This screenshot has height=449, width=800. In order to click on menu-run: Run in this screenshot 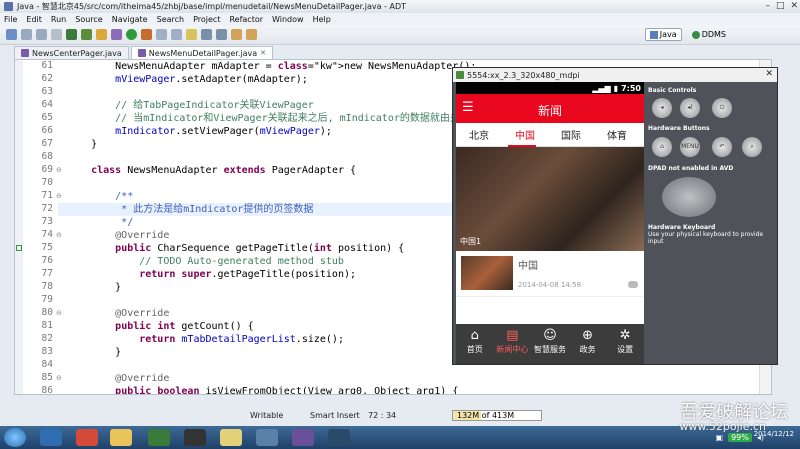, I will do `click(58, 19)`.